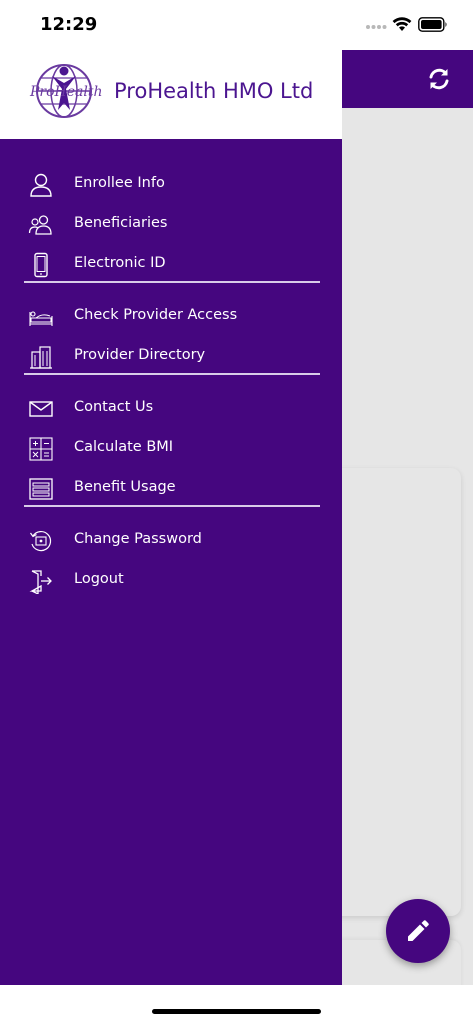 Image resolution: width=473 pixels, height=1024 pixels. I want to click on content-card, so click(395, 692).